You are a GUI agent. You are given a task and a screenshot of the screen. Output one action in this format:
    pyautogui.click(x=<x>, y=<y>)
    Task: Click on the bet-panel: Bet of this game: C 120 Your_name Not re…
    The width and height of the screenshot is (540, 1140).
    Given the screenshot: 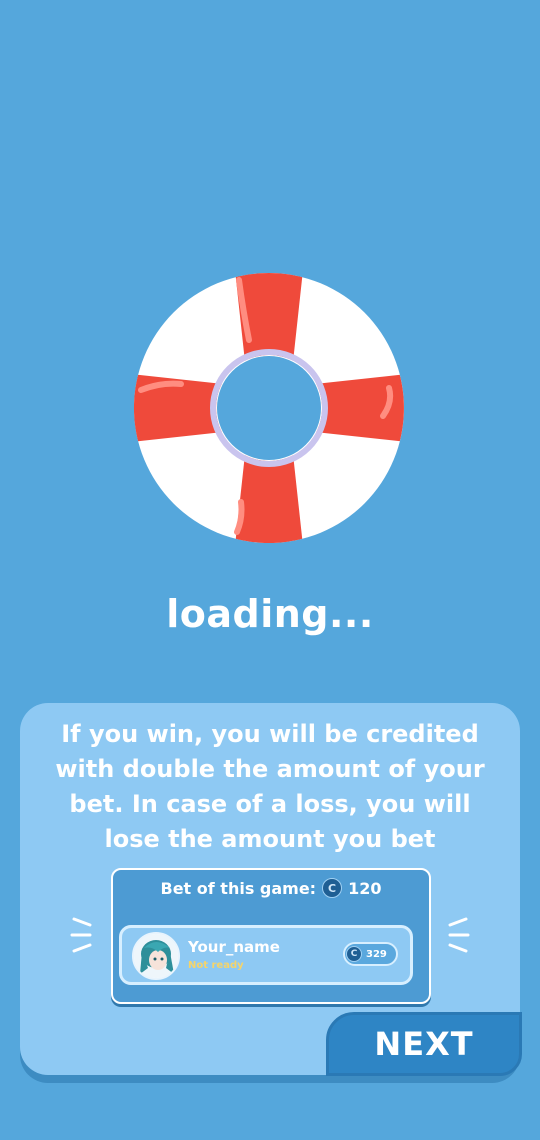 What is the action you would take?
    pyautogui.click(x=271, y=936)
    